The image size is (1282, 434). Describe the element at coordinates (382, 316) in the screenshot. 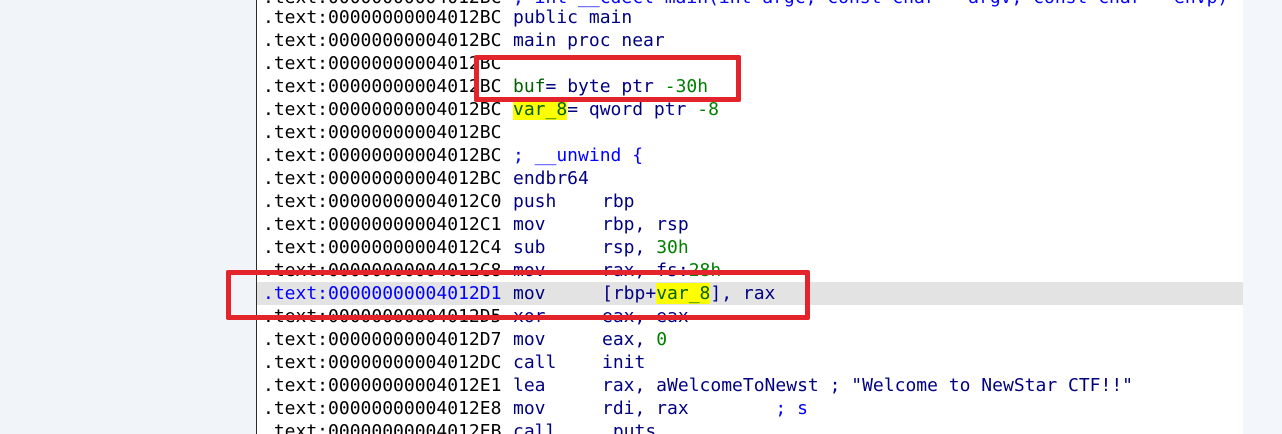

I see `line-address: .text:00000000004012D5` at that location.